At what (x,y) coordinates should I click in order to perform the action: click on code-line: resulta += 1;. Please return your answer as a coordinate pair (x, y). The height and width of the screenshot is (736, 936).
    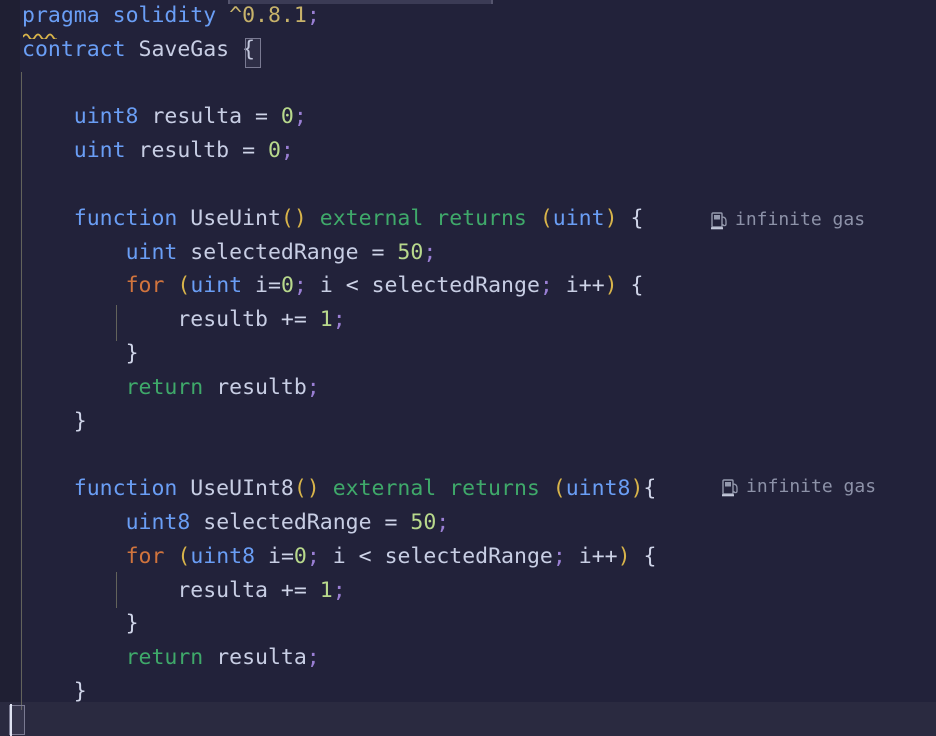
    Looking at the image, I should click on (183, 591).